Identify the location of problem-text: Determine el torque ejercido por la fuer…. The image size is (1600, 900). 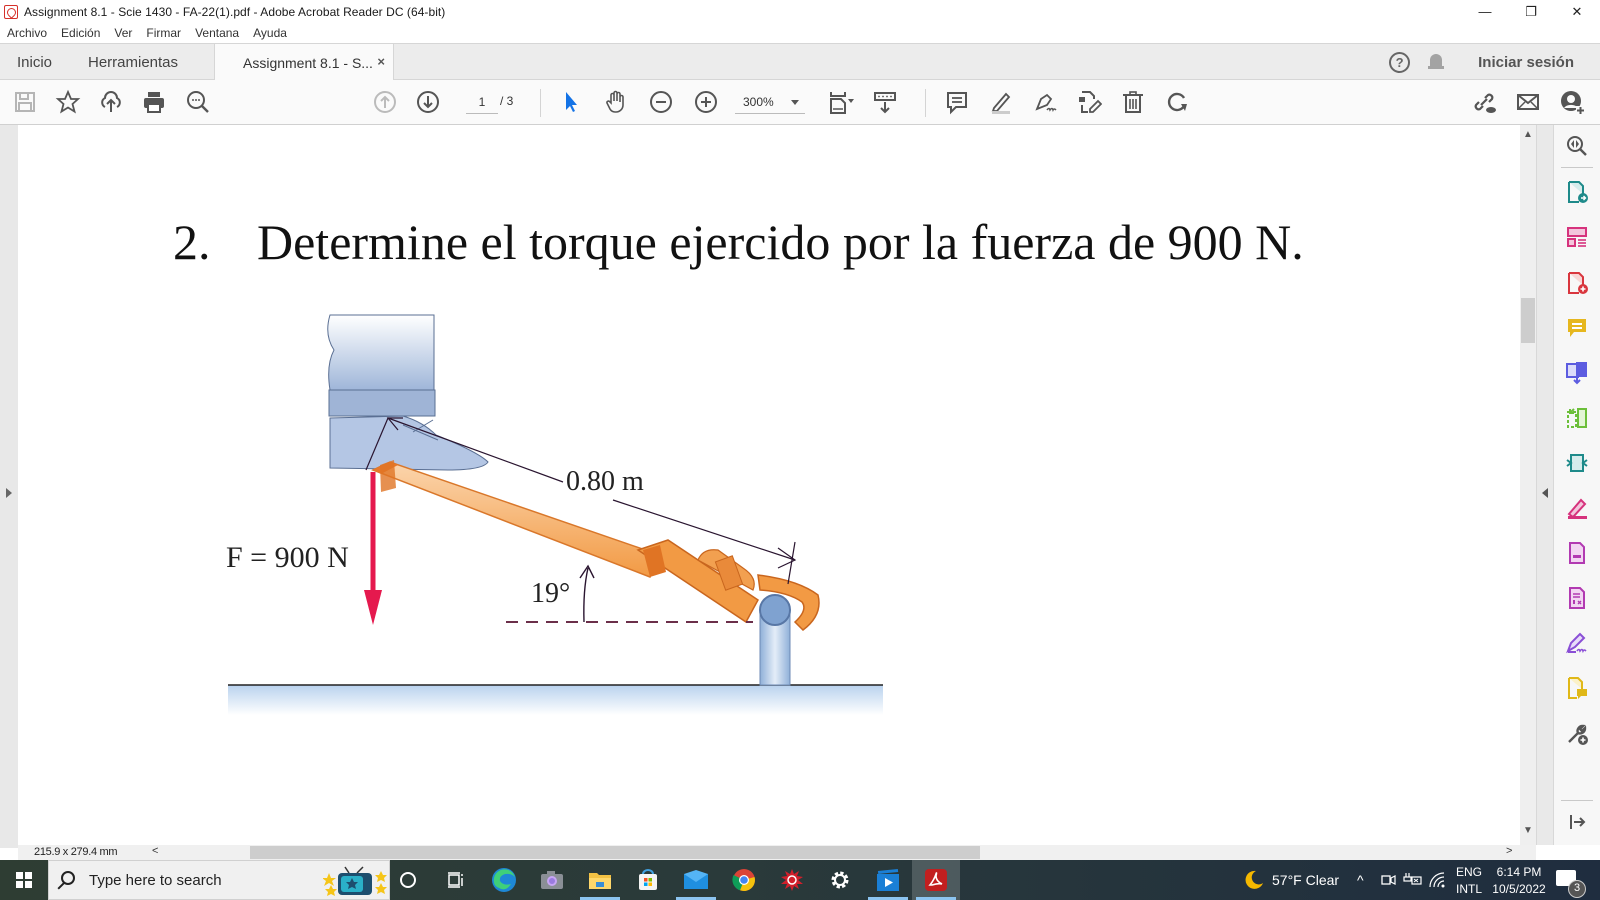
(780, 242).